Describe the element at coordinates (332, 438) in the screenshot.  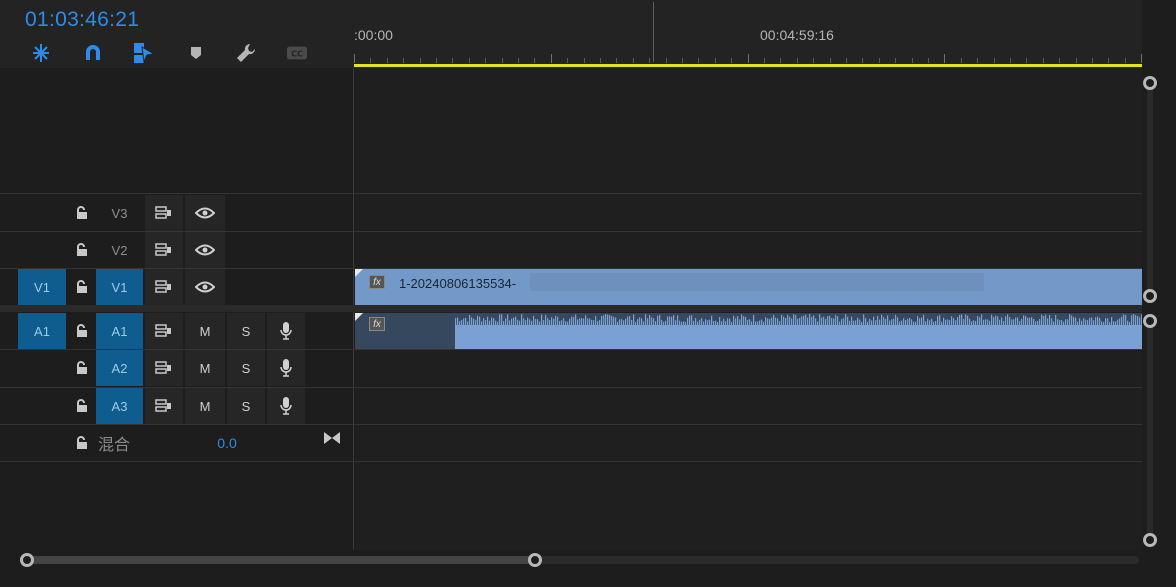
I see `bowtie-icon` at that location.